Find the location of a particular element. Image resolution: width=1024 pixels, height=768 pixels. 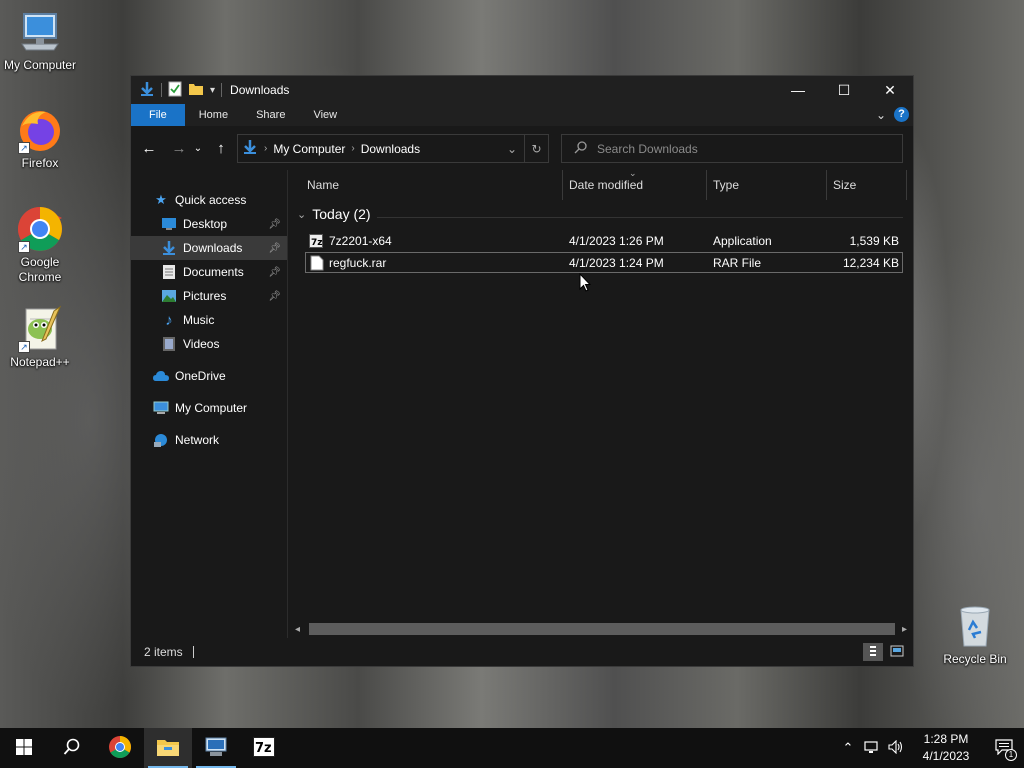

forward-button: → is located at coordinates (179, 148).